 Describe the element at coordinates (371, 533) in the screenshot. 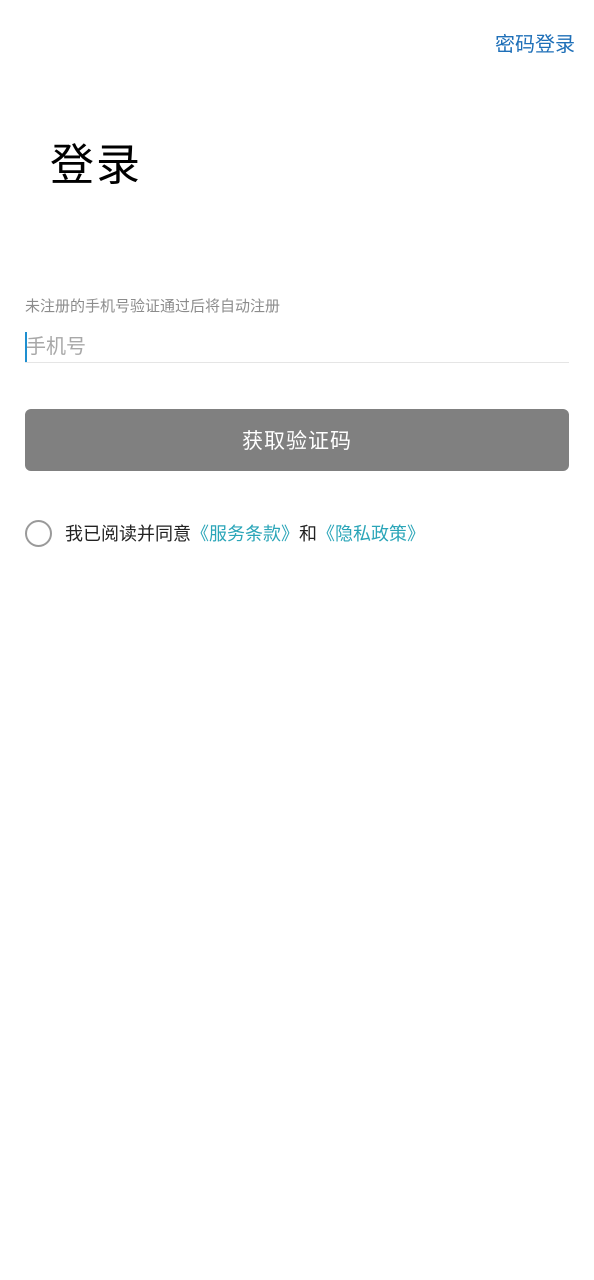

I see `privacy-policy-link: 《隐私政策》` at that location.